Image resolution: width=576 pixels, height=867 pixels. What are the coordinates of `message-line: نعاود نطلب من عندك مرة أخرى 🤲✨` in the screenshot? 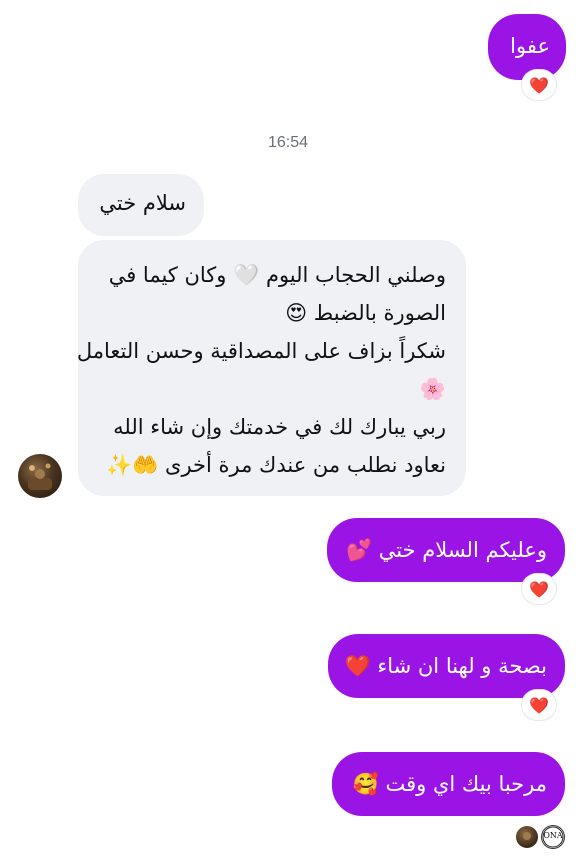 It's located at (276, 465).